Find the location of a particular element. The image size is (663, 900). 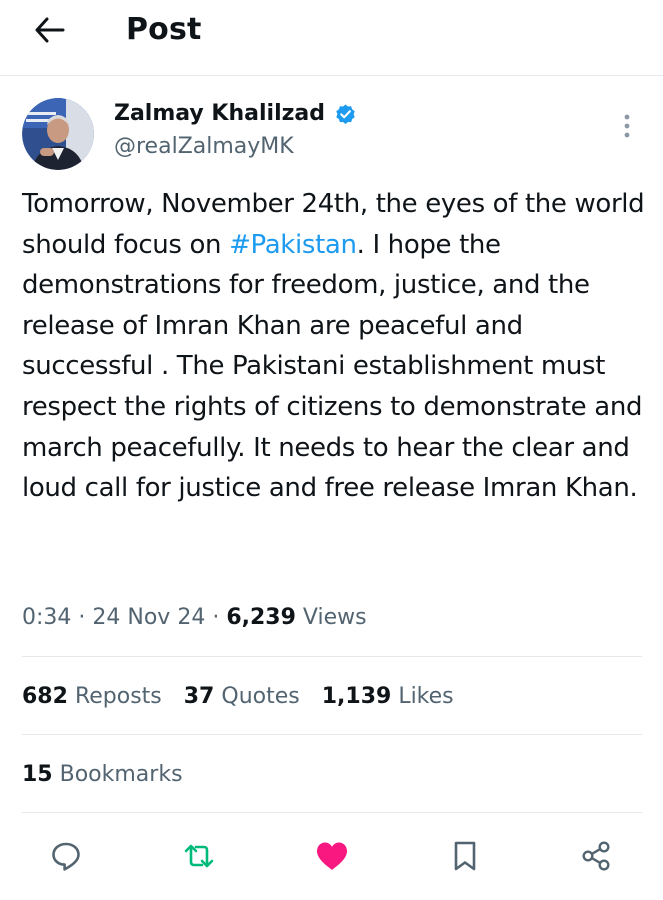

top-bar: Post is located at coordinates (331, 38).